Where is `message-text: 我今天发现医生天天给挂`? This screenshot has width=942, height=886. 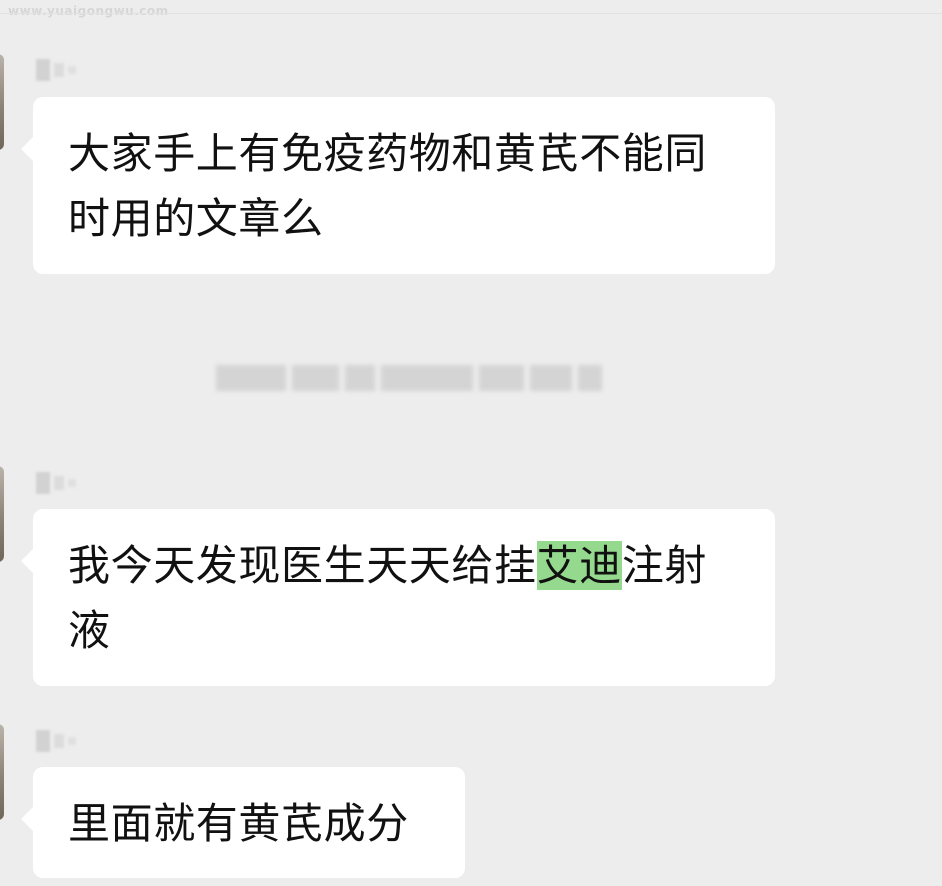
message-text: 我今天发现医生天天给挂 is located at coordinates (302, 565).